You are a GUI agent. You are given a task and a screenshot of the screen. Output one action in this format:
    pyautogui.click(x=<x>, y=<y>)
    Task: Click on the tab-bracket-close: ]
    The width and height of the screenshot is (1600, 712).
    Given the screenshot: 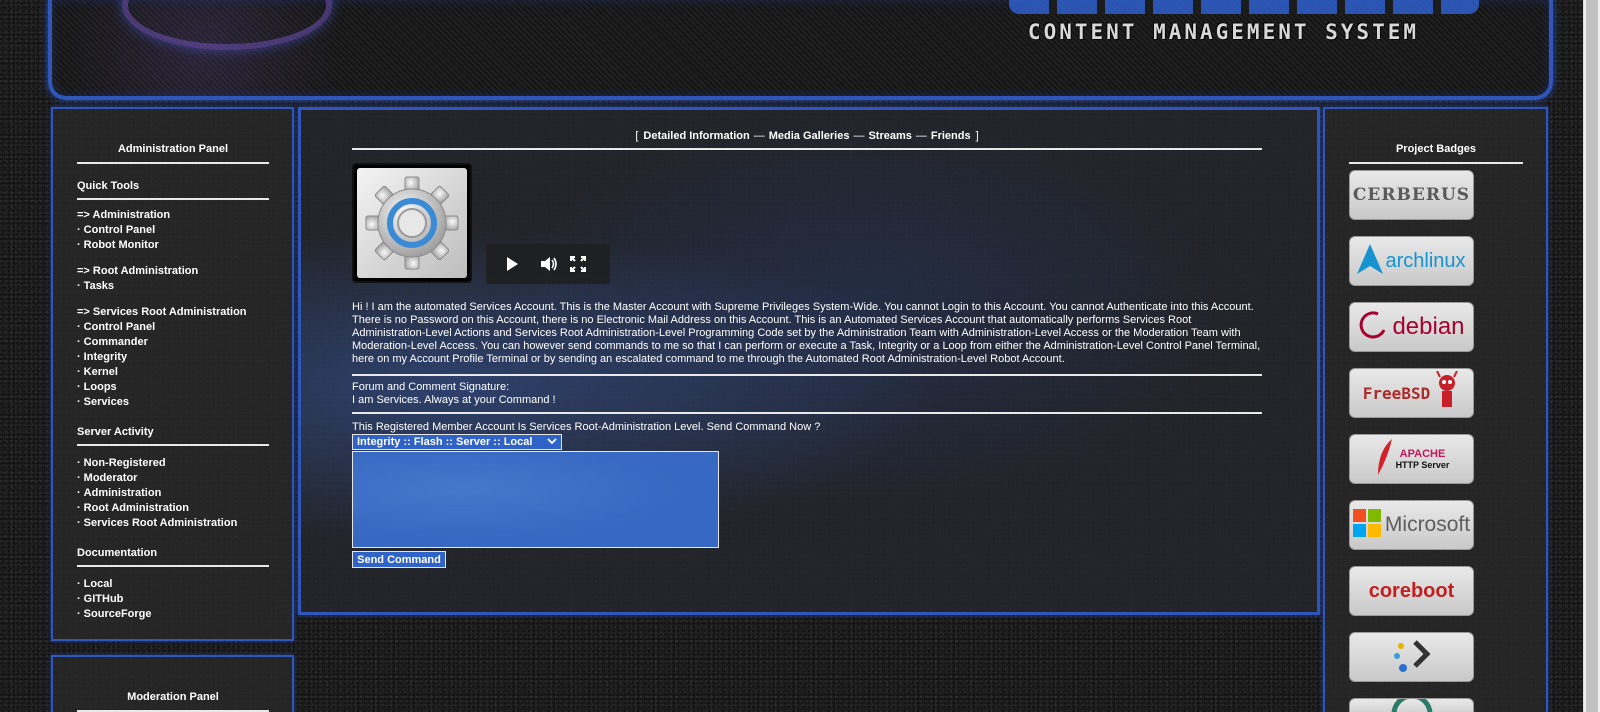 What is the action you would take?
    pyautogui.click(x=977, y=136)
    